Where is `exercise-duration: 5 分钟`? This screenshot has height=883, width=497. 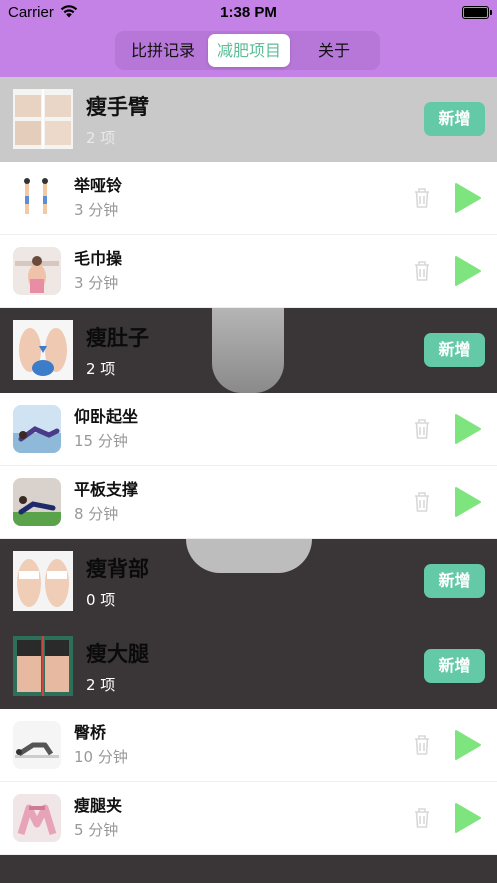 exercise-duration: 5 分钟 is located at coordinates (96, 830).